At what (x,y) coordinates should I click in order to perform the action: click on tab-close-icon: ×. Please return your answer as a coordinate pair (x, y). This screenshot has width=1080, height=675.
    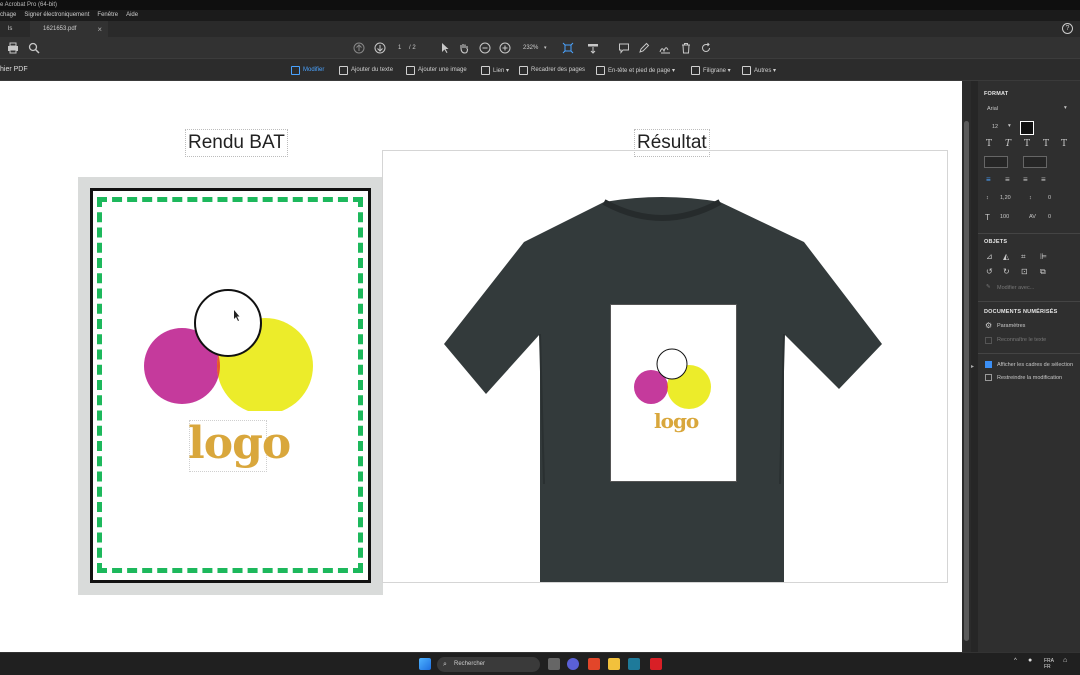
    Looking at the image, I should click on (99, 29).